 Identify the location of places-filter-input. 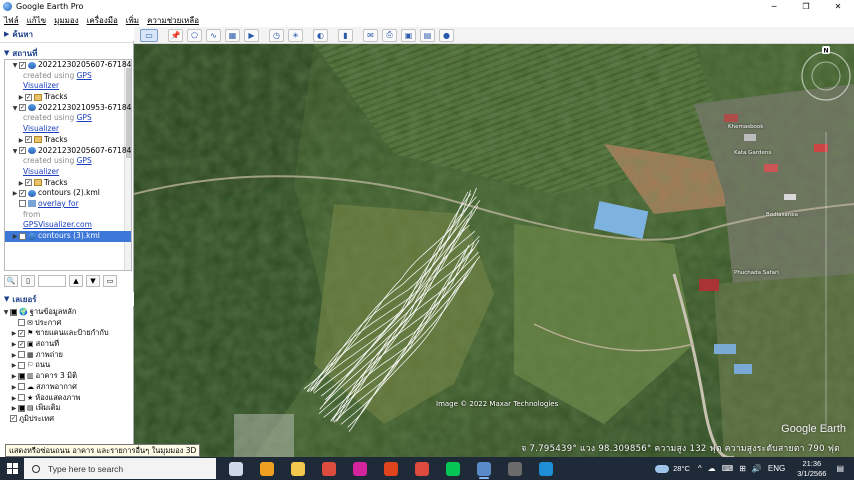
(52, 280).